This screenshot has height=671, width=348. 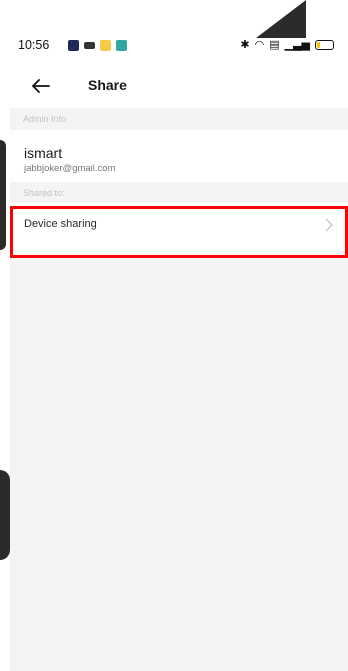 What do you see at coordinates (329, 225) in the screenshot?
I see `chevron-right-icon` at bounding box center [329, 225].